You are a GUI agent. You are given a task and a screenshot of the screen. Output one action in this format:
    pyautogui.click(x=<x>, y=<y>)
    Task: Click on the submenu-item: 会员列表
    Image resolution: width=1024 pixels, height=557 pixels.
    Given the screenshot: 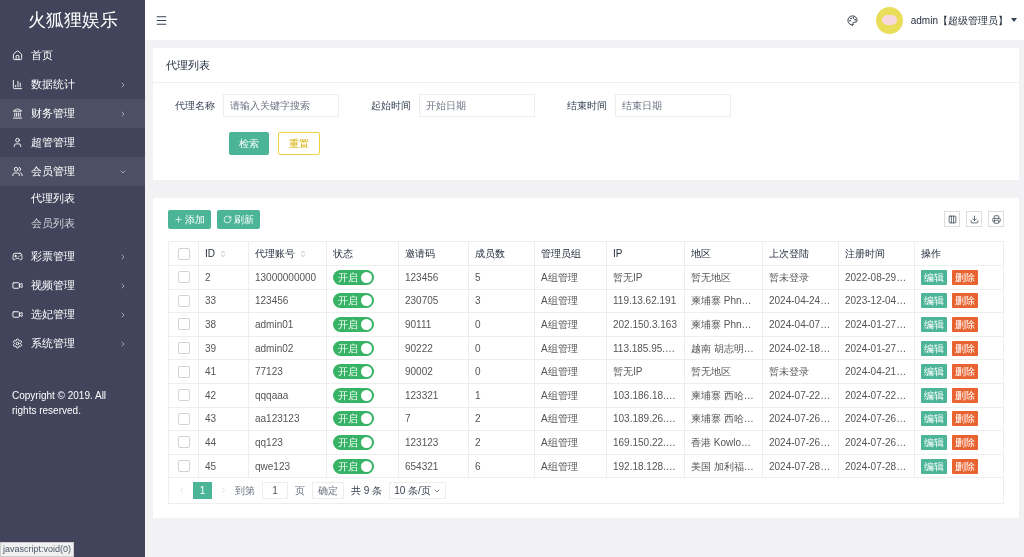 What is the action you would take?
    pyautogui.click(x=72, y=223)
    